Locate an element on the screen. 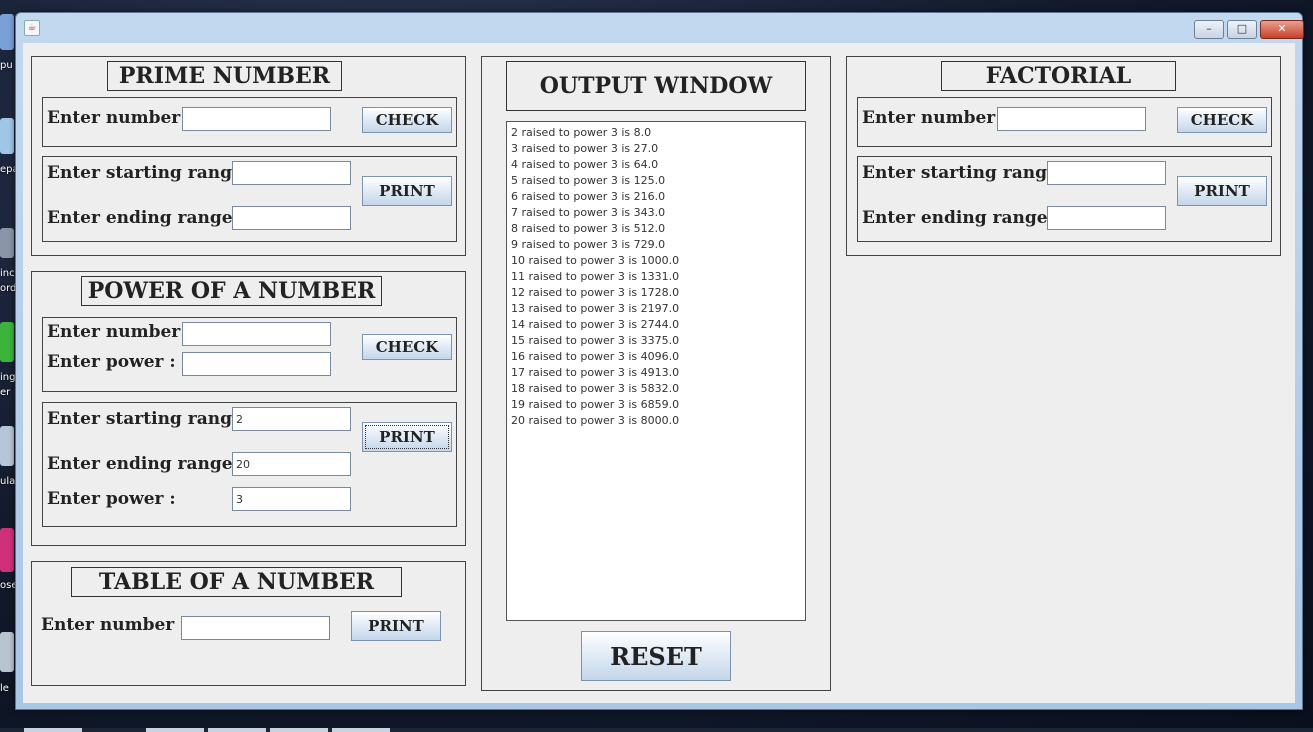 The height and width of the screenshot is (732, 1313). desktop-icon-label: inc is located at coordinates (7, 273).